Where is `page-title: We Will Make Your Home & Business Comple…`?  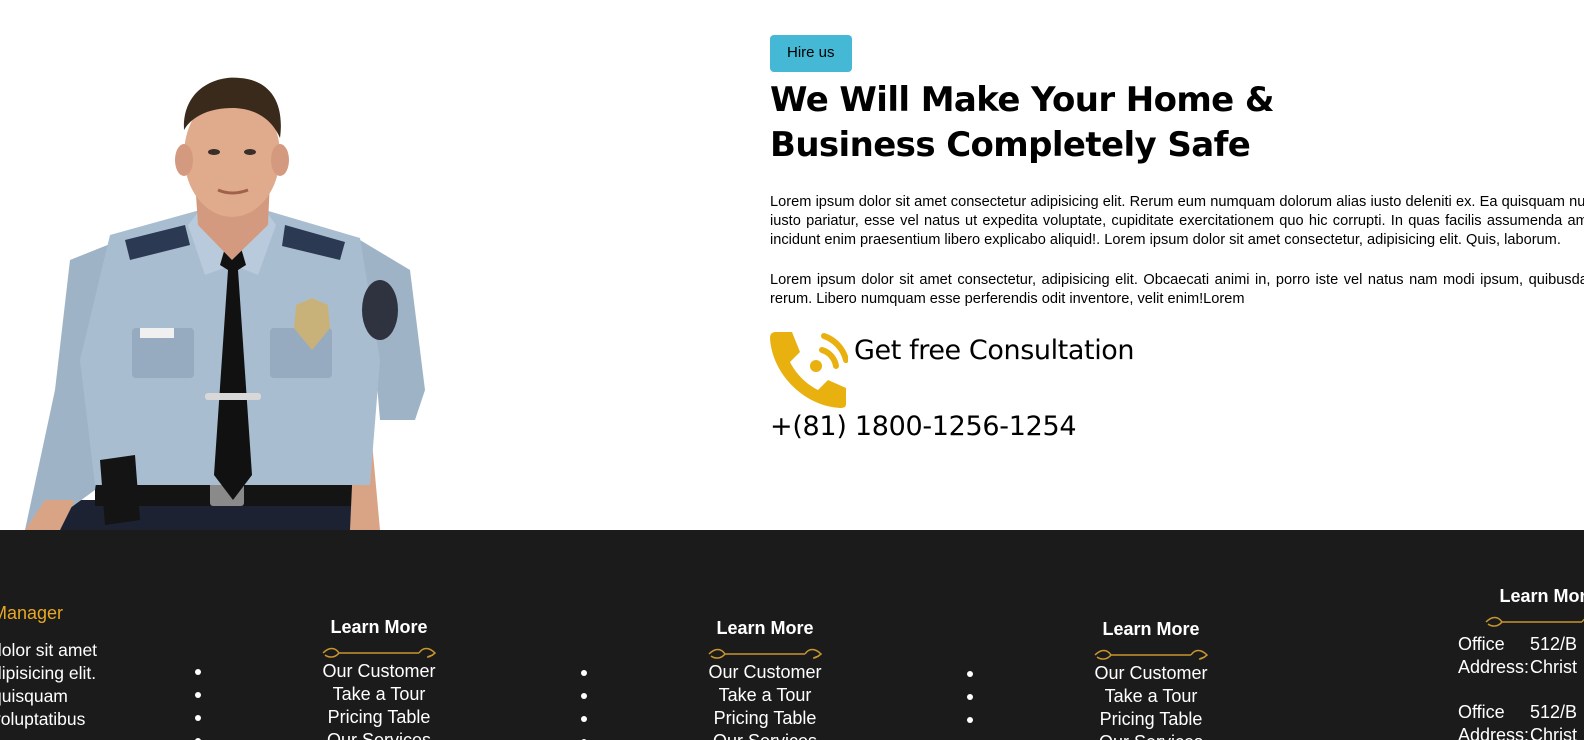
page-title: We Will Make Your Home & Business Comple… is located at coordinates (1022, 122).